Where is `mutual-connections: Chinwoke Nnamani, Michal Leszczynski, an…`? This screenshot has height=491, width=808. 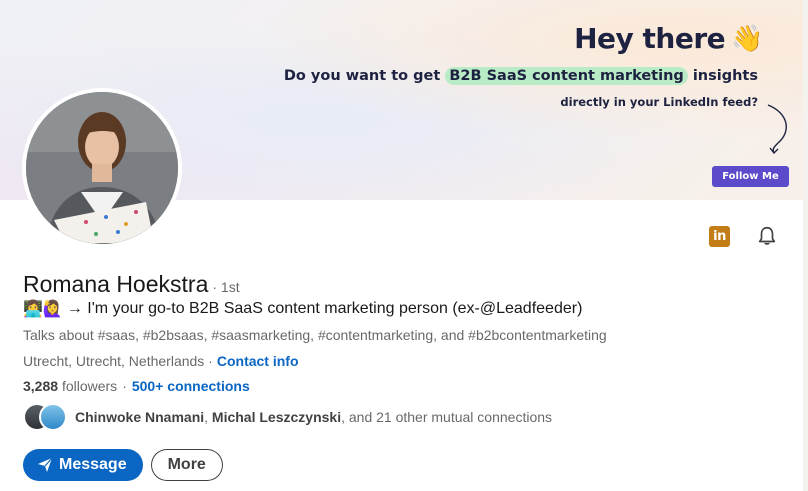
mutual-connections: Chinwoke Nnamani, Michal Leszczynski, an… is located at coordinates (287, 417).